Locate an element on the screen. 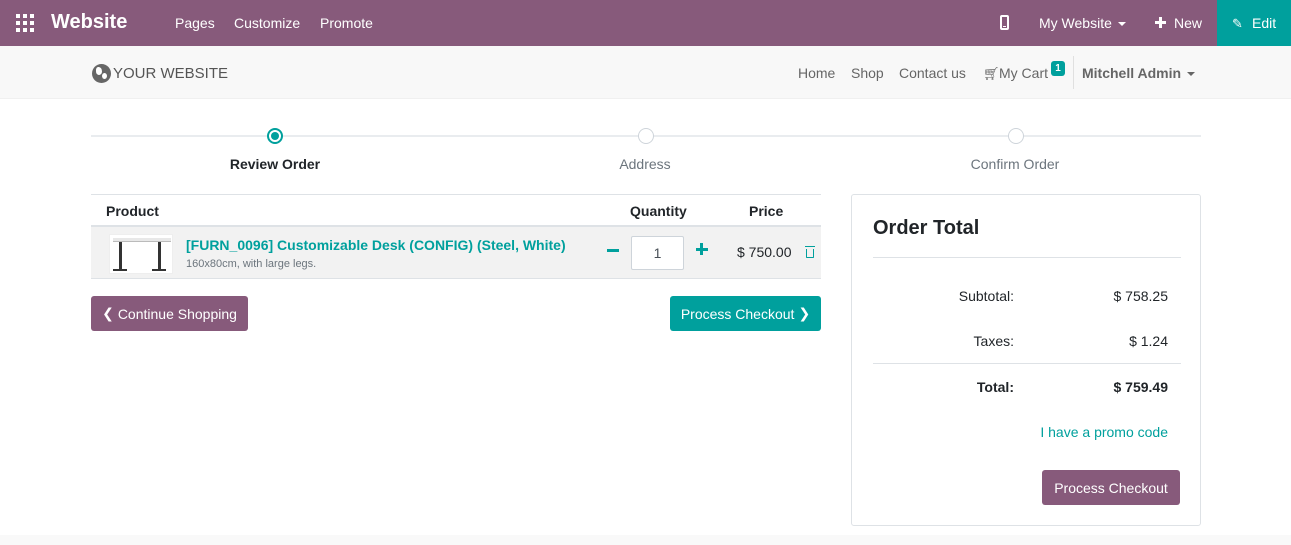 The width and height of the screenshot is (1291, 545). shopping-cart-icon: 🛒︎ is located at coordinates (991, 74).